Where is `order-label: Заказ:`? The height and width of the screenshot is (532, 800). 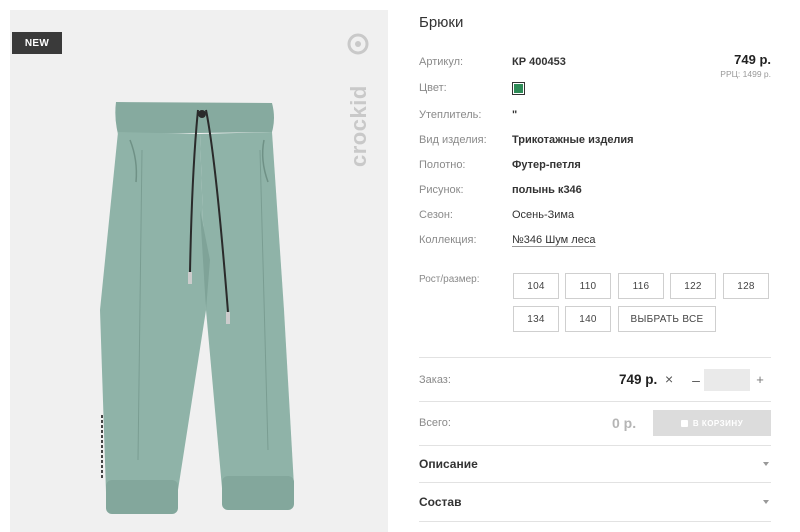 order-label: Заказ: is located at coordinates (435, 380).